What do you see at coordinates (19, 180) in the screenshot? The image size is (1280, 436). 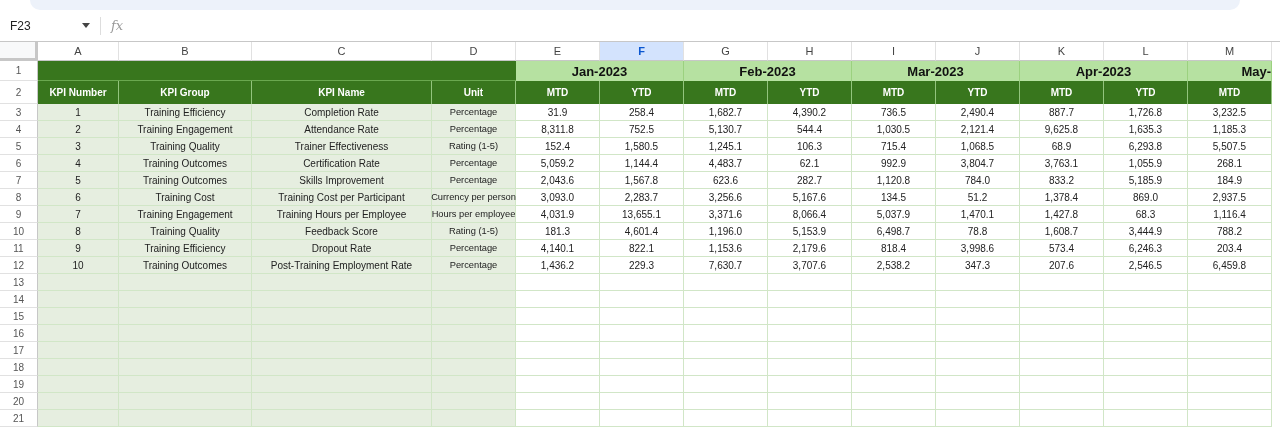 I see `row-number: 7` at bounding box center [19, 180].